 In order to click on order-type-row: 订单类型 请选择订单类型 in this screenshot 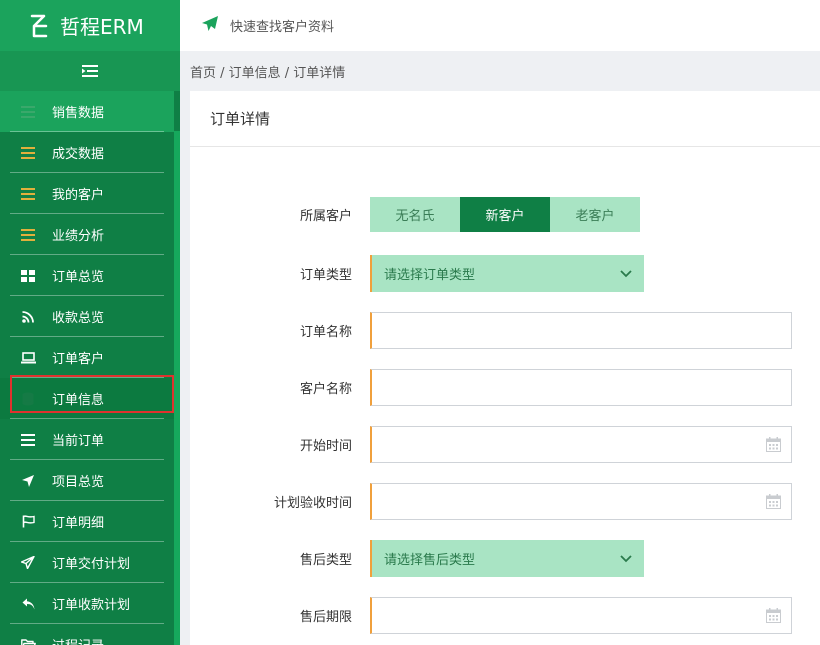, I will do `click(505, 273)`.